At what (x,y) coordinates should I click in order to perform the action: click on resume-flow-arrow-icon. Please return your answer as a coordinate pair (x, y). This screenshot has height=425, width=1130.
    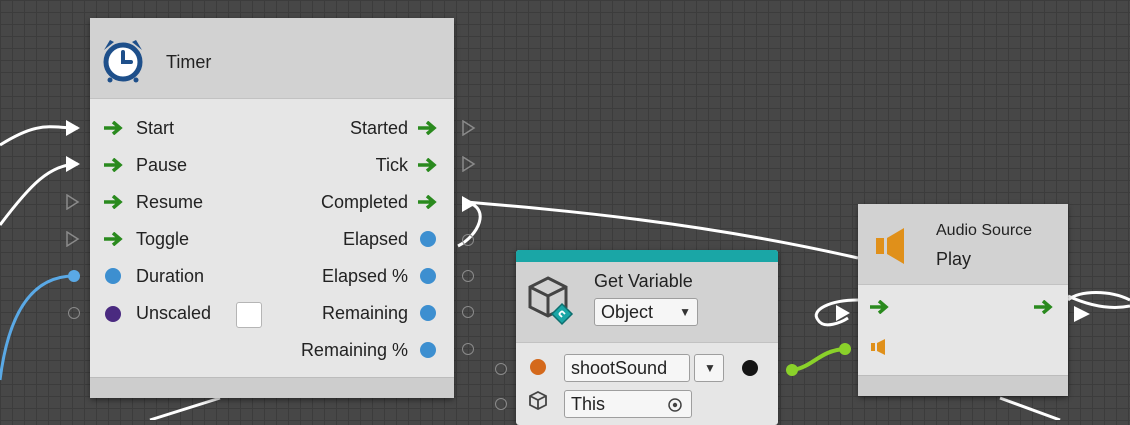
    Looking at the image, I should click on (115, 202).